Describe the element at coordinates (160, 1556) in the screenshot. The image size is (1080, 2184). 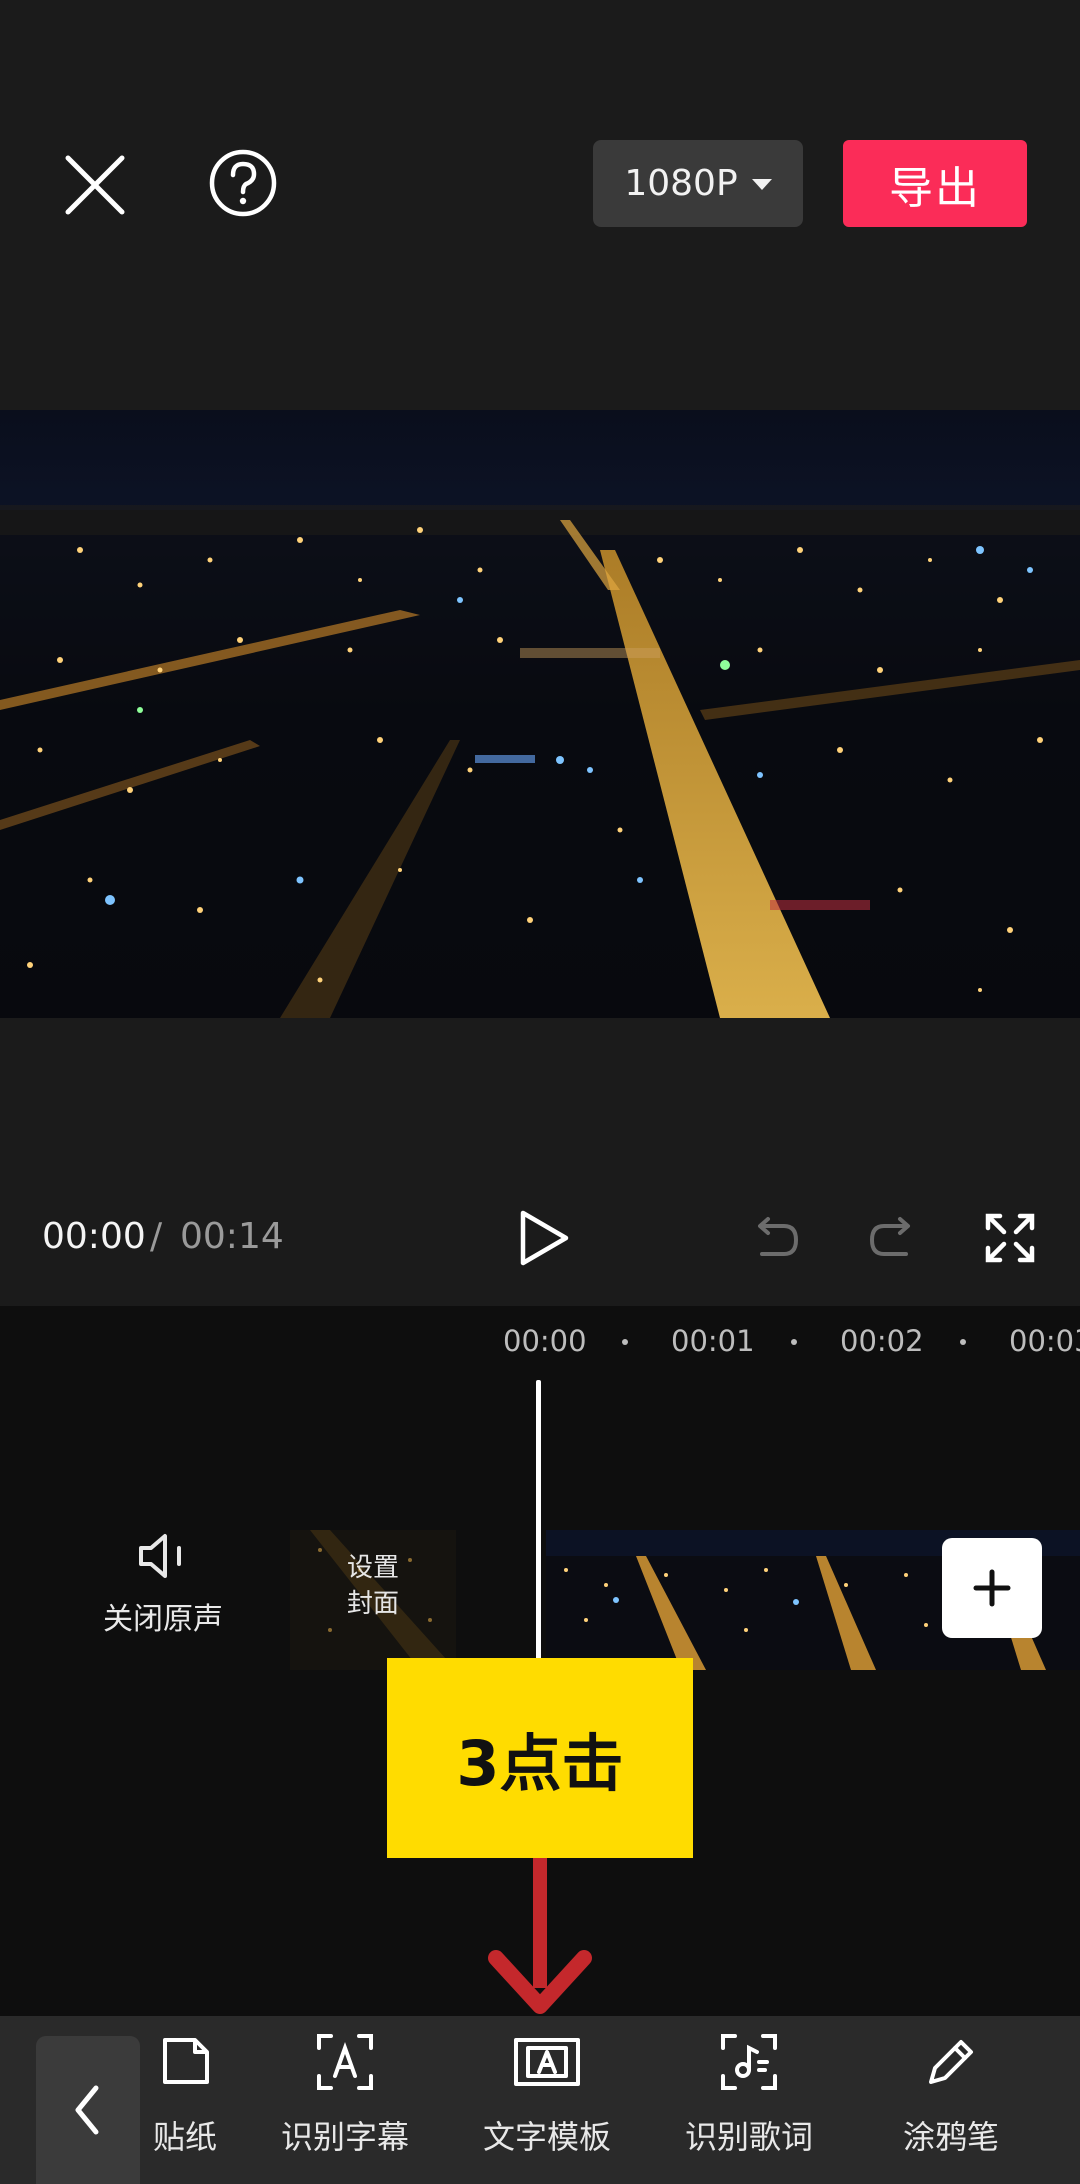
I see `speaker-icon` at that location.